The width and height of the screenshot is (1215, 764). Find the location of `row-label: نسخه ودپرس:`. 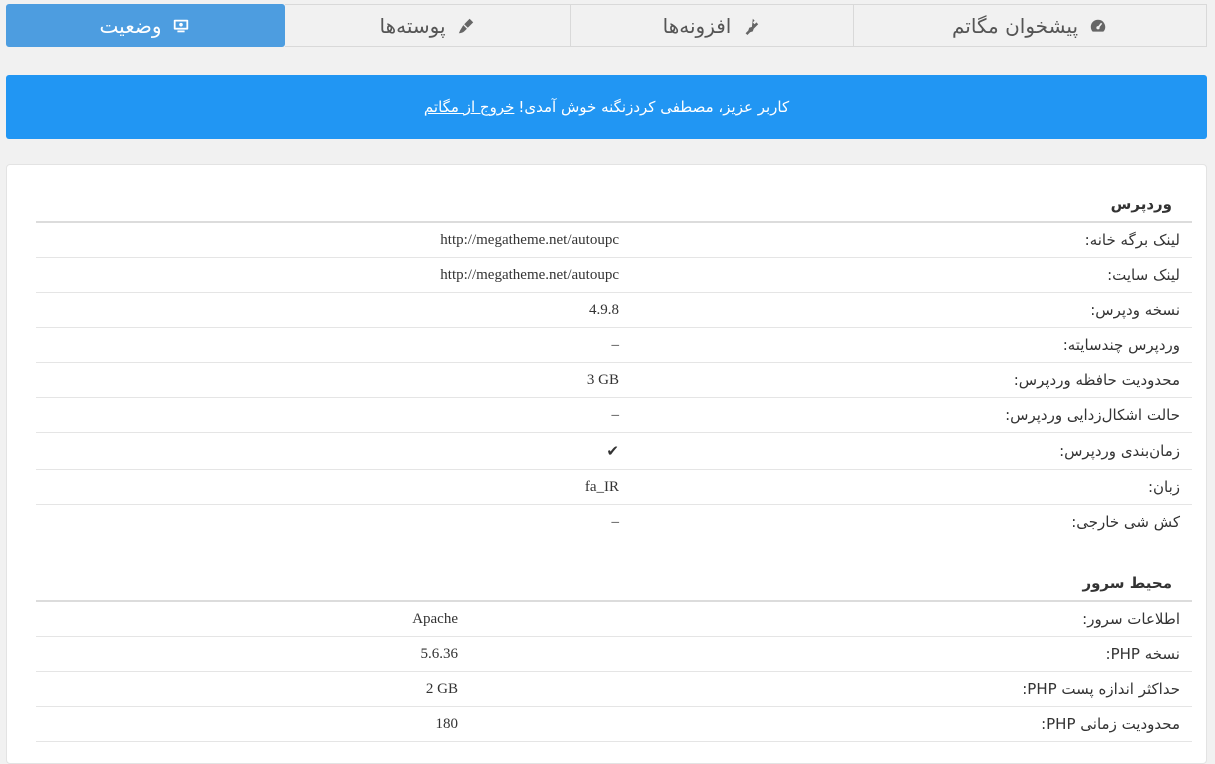

row-label: نسخه ودپرس: is located at coordinates (1135, 310).